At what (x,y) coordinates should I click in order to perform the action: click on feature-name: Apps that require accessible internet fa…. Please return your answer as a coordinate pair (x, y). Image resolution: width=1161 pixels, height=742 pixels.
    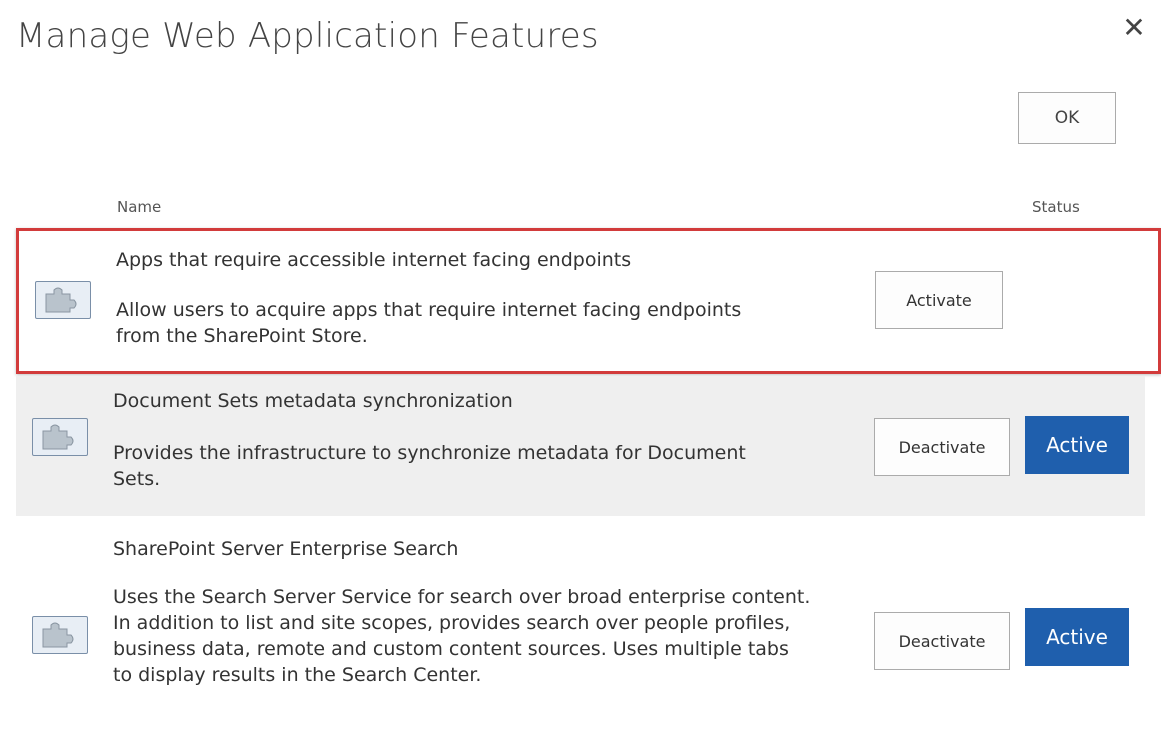
    Looking at the image, I should click on (374, 260).